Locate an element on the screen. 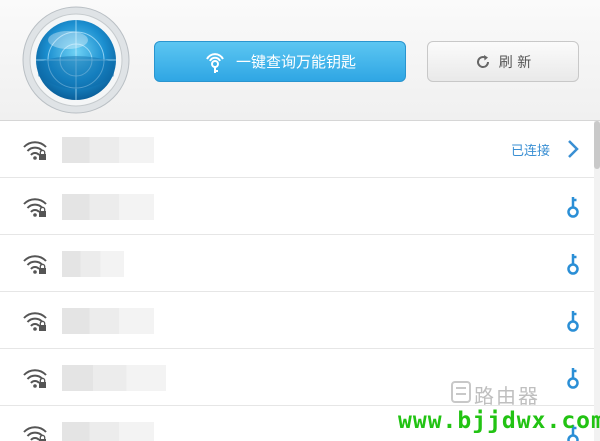 The image size is (600, 441). one-click-query-button: 一键查询万能钥匙 is located at coordinates (280, 61).